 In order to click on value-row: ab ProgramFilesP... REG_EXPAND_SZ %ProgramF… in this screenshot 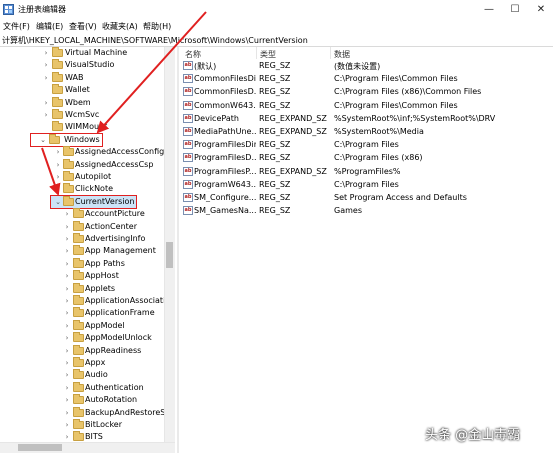, I will do `click(366, 171)`.